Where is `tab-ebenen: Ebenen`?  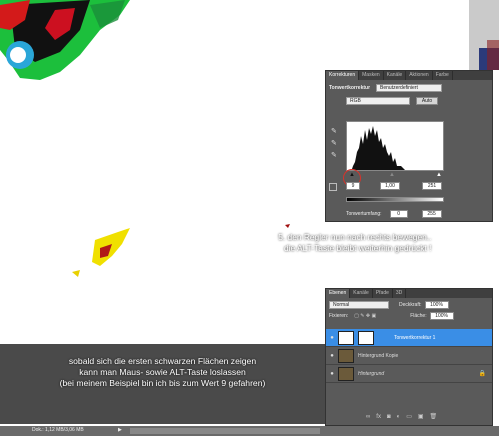
tab-ebenen: Ebenen is located at coordinates (338, 293).